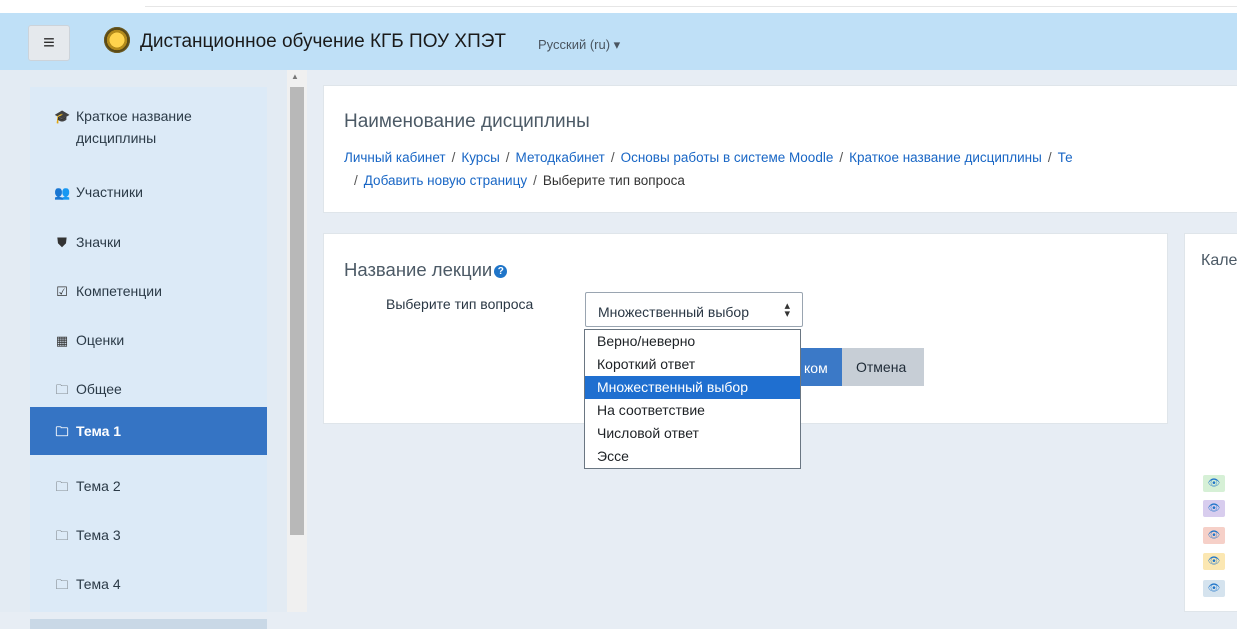  I want to click on sidebar-item-label: Тема 1, so click(99, 431).